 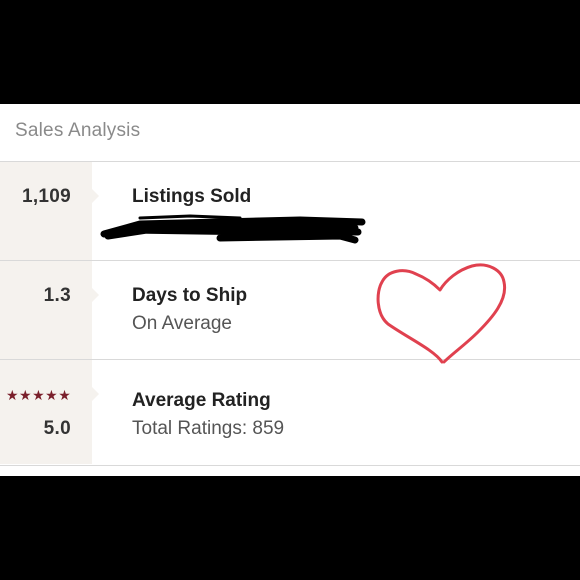 What do you see at coordinates (49, 412) in the screenshot?
I see `stat-column: ★★★★★ 5.0` at bounding box center [49, 412].